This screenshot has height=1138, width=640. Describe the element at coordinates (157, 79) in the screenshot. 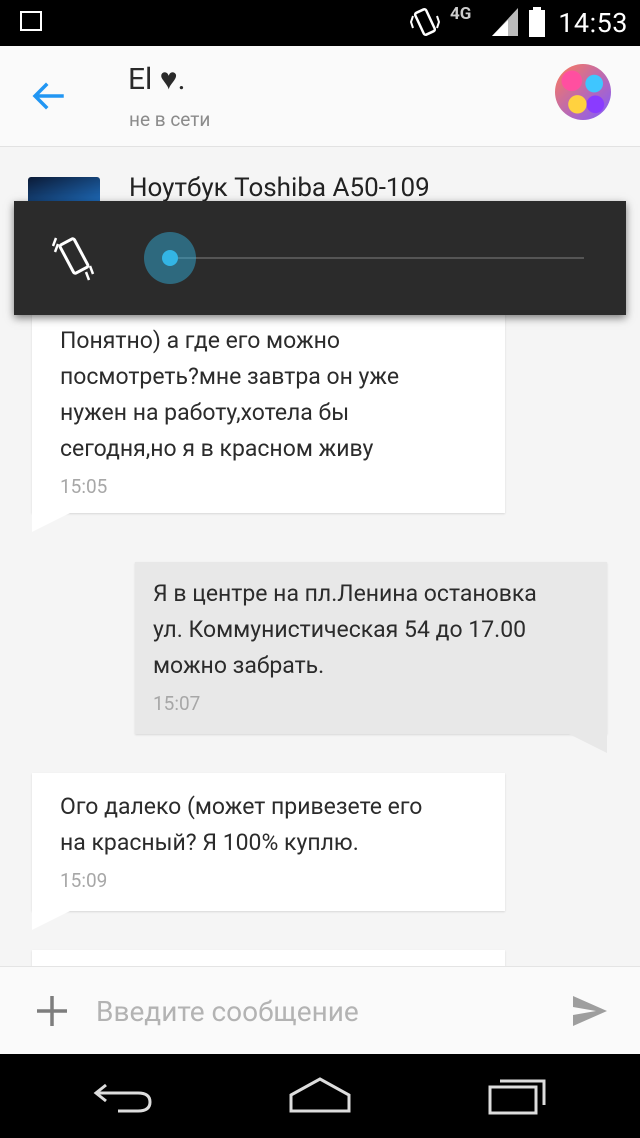

I see `contact-name: El ♥.` at that location.